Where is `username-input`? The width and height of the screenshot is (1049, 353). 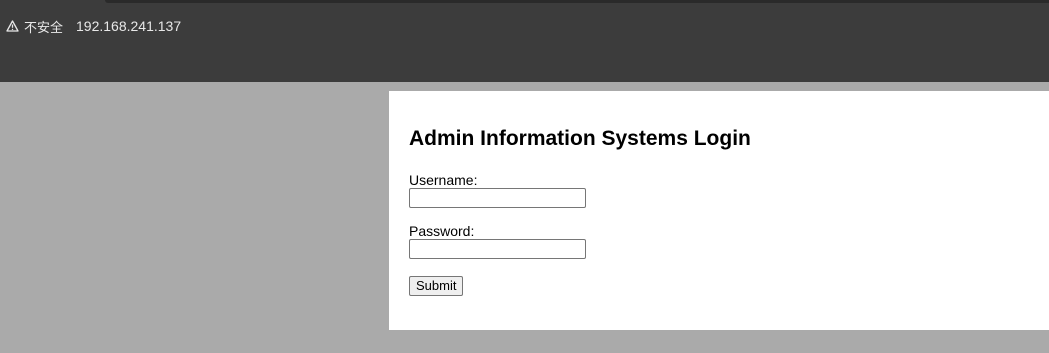 username-input is located at coordinates (497, 198).